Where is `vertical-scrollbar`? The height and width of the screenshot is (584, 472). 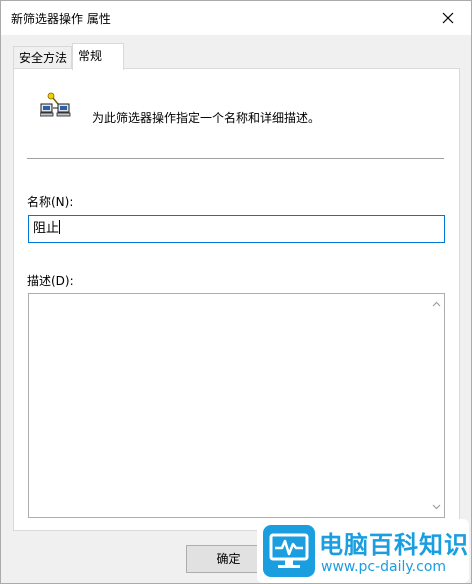
vertical-scrollbar is located at coordinates (436, 405).